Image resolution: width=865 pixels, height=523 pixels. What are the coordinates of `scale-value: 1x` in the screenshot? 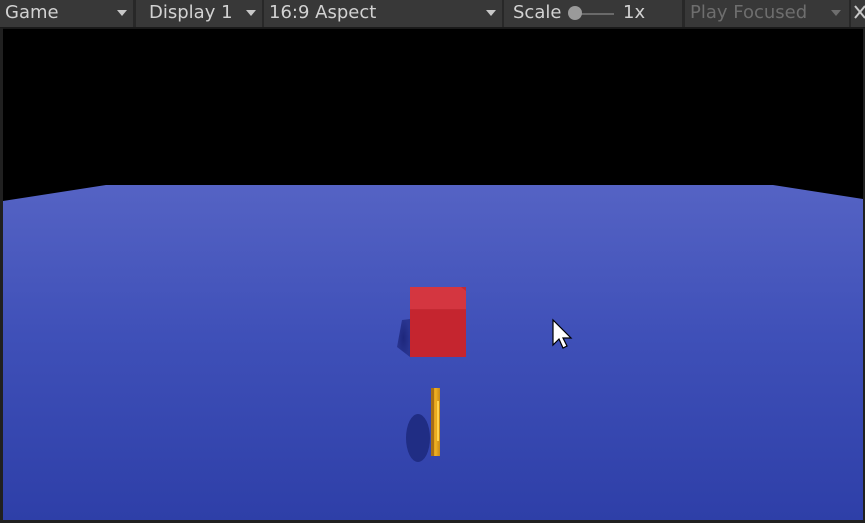 It's located at (634, 12).